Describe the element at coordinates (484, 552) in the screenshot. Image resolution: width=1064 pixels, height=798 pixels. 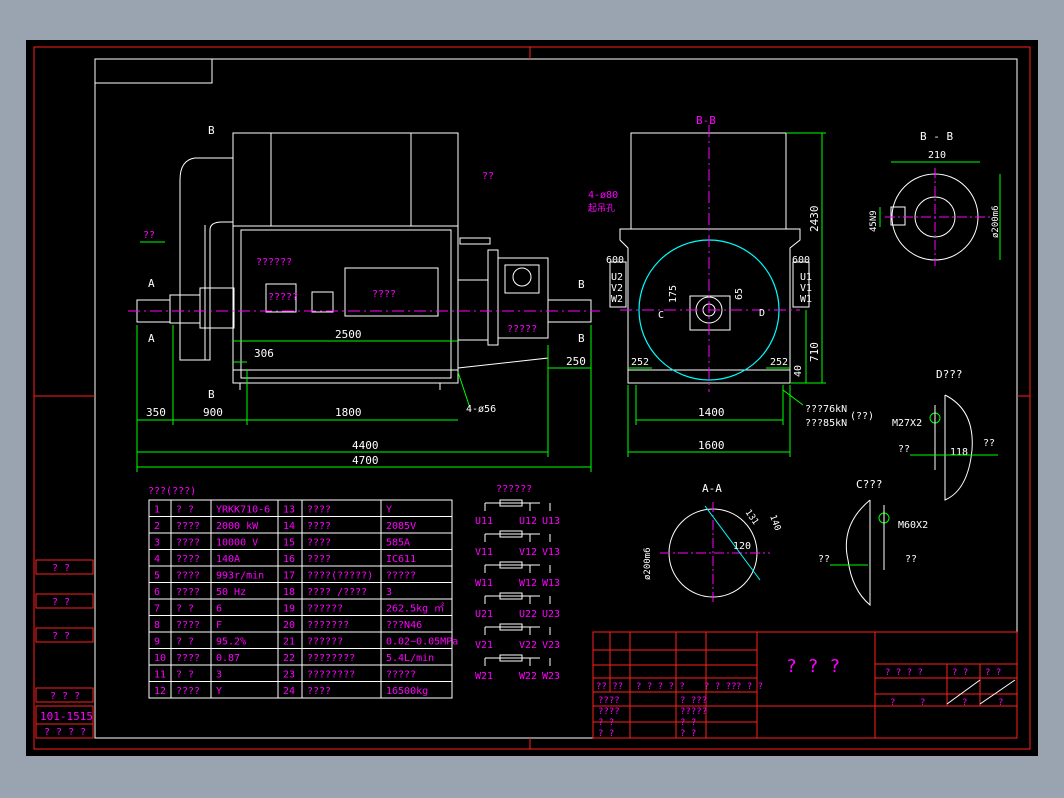
I see `wiring-terminal-V11: V11` at that location.